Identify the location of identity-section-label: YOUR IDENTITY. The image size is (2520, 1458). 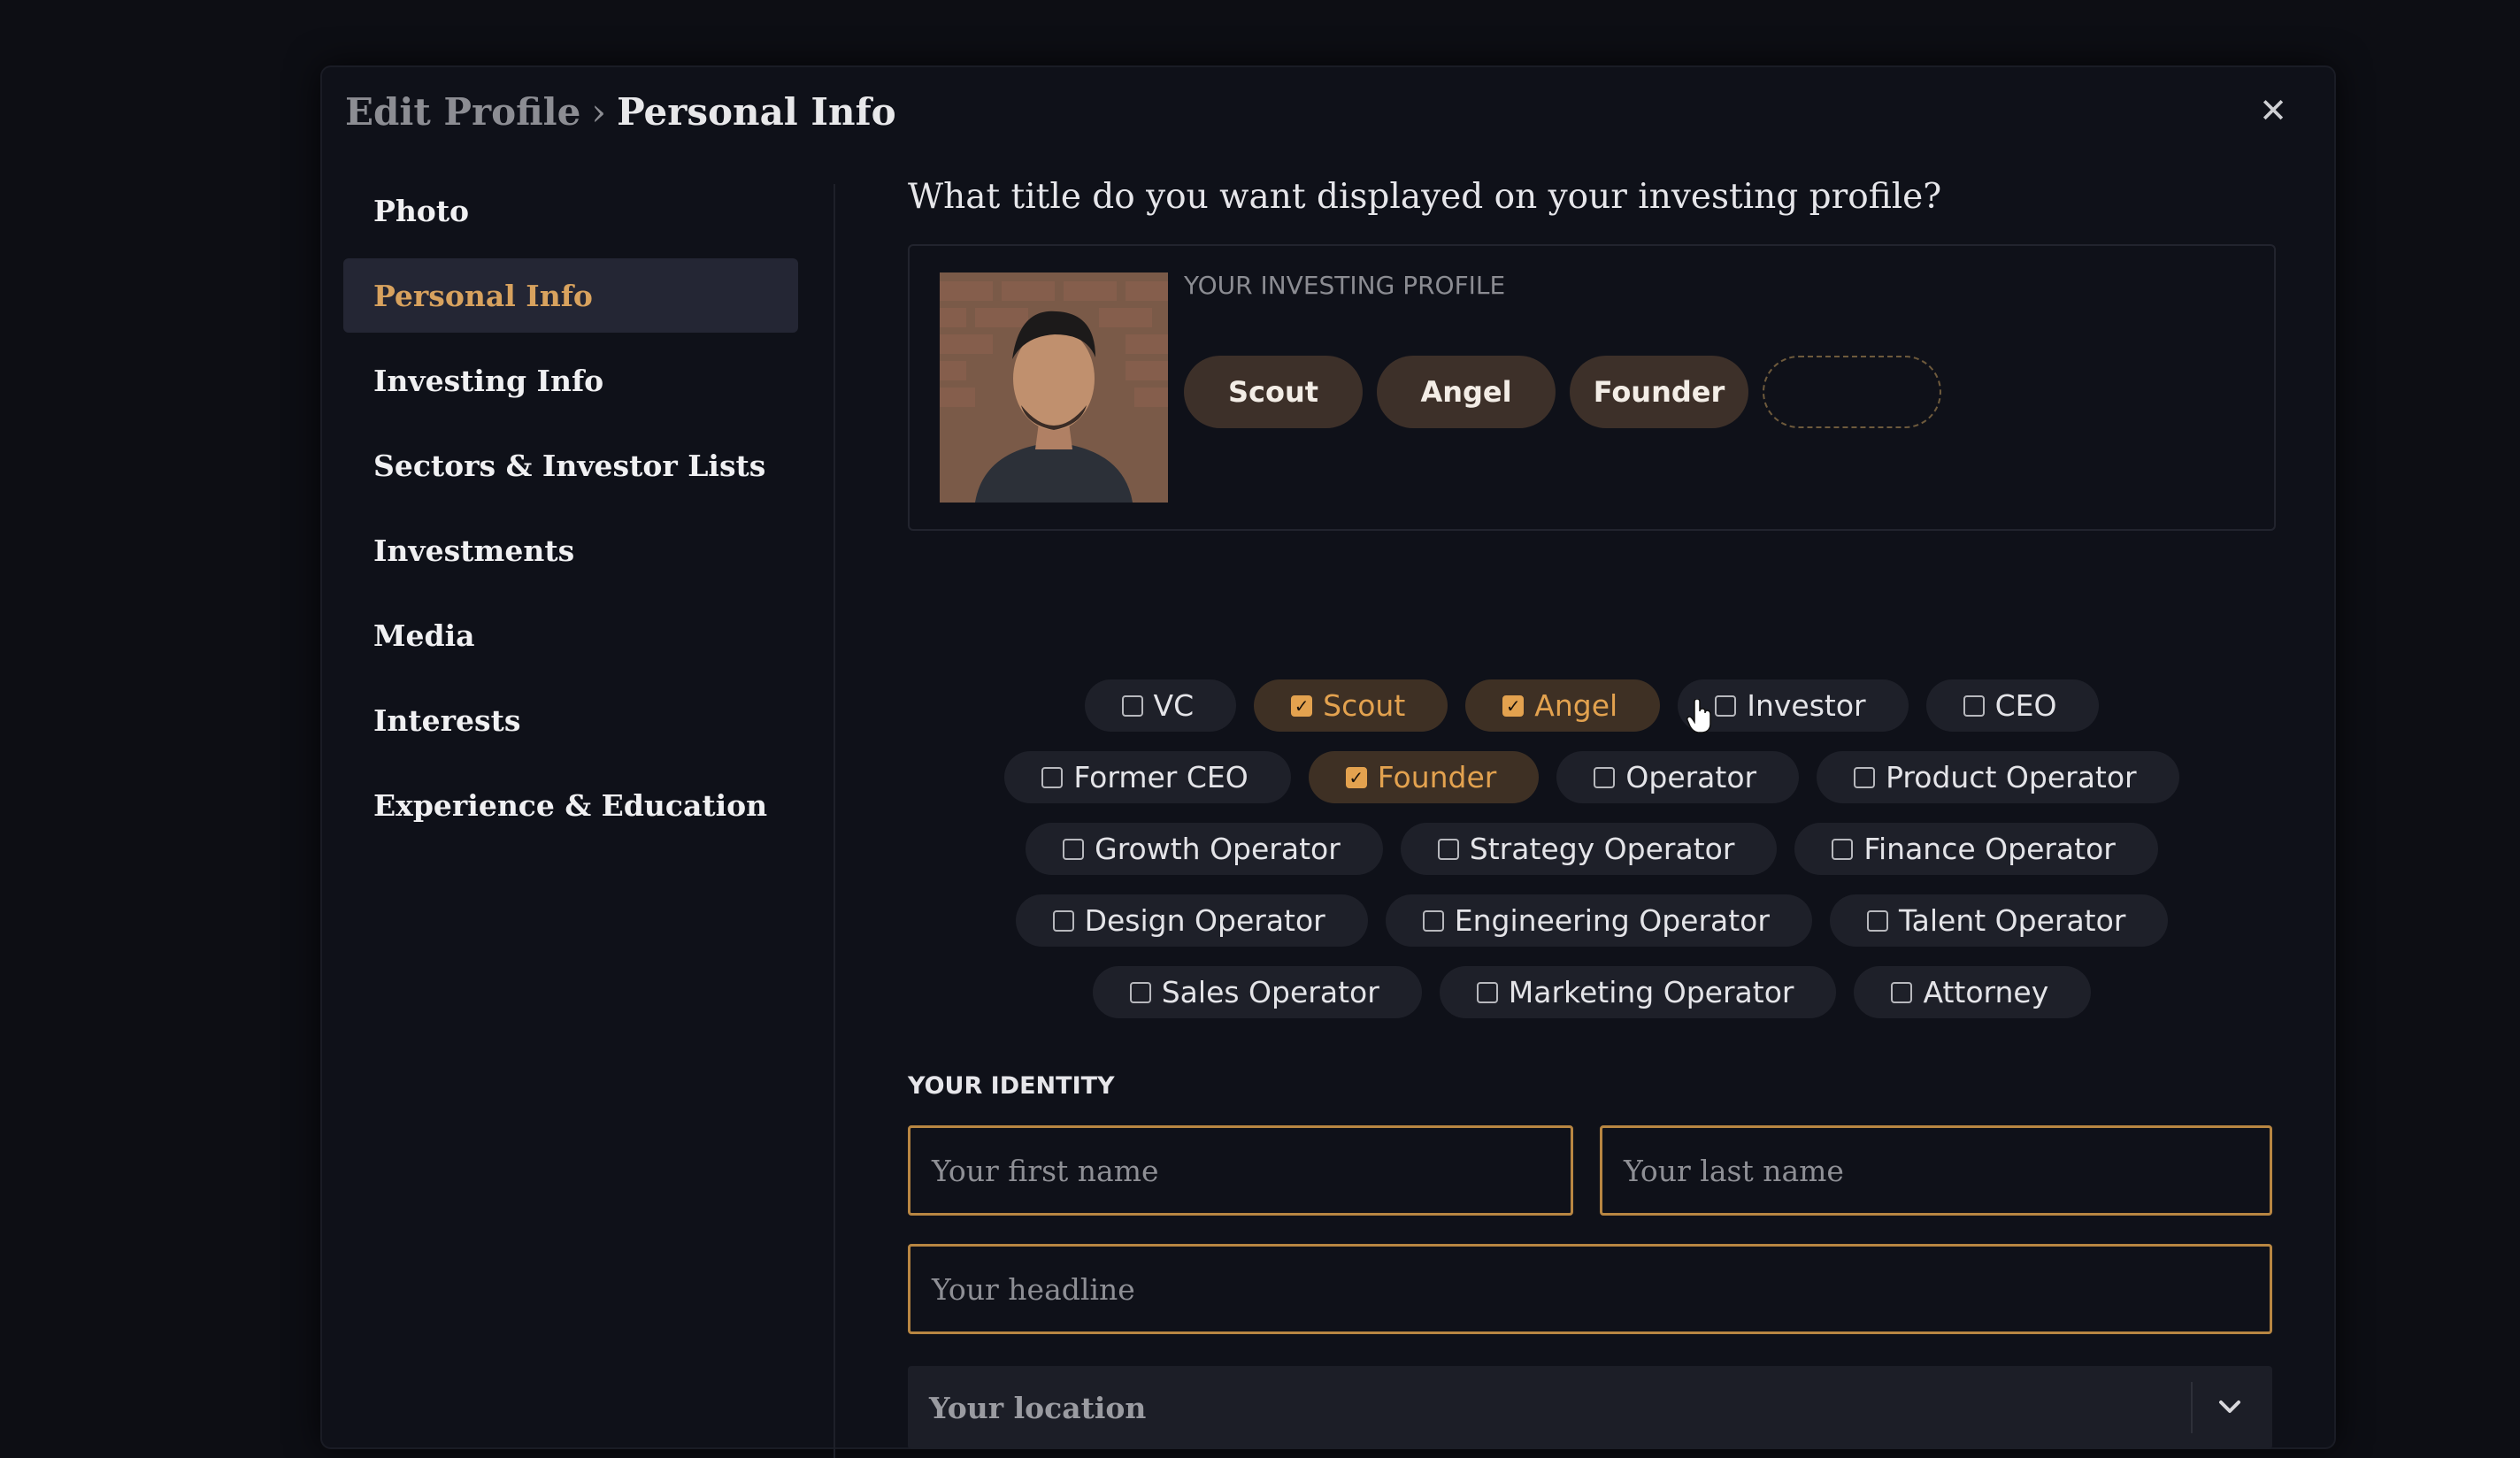
(1011, 1086).